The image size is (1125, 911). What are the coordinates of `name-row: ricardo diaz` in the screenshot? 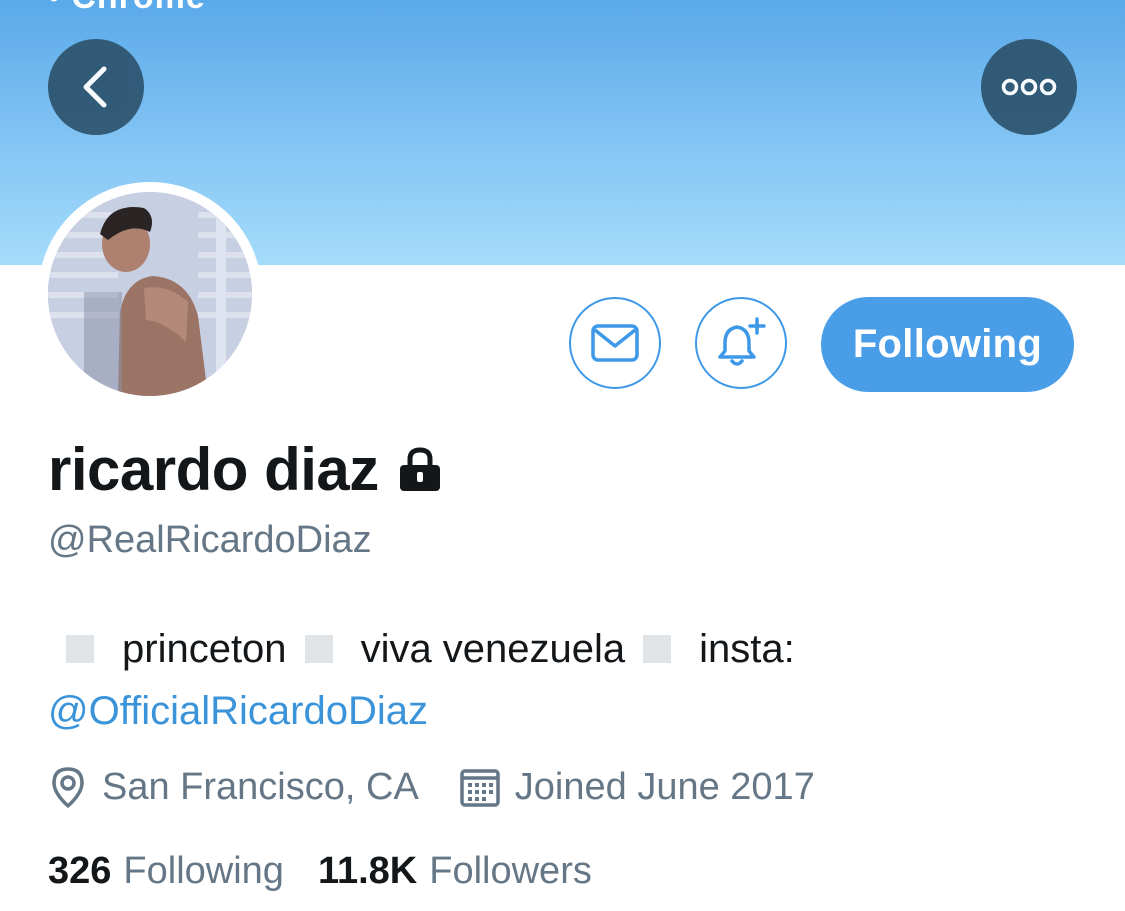 It's located at (245, 469).